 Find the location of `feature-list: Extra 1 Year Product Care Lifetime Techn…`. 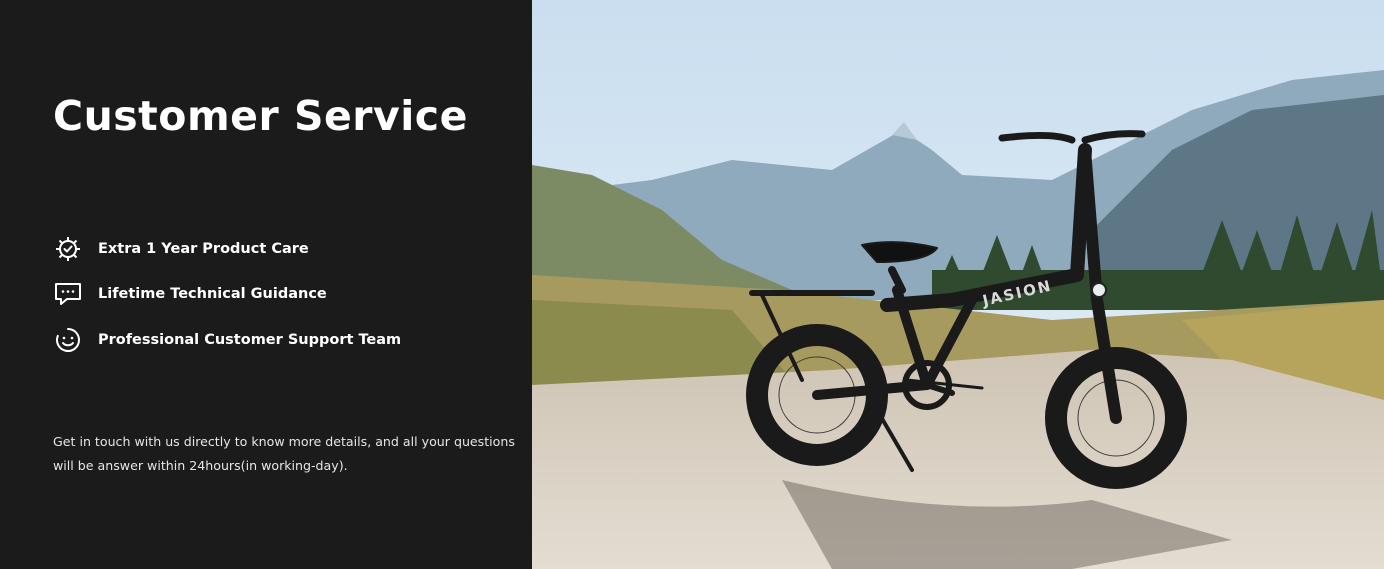

feature-list: Extra 1 Year Product Care Lifetime Techn… is located at coordinates (226, 294).